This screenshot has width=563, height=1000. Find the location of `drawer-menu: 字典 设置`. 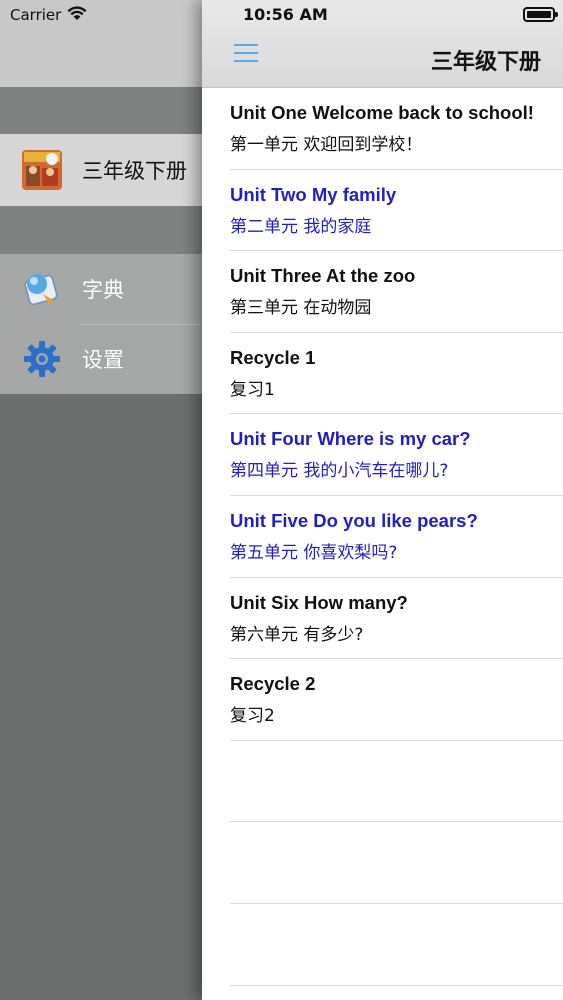

drawer-menu: 字典 设置 is located at coordinates (105, 324).